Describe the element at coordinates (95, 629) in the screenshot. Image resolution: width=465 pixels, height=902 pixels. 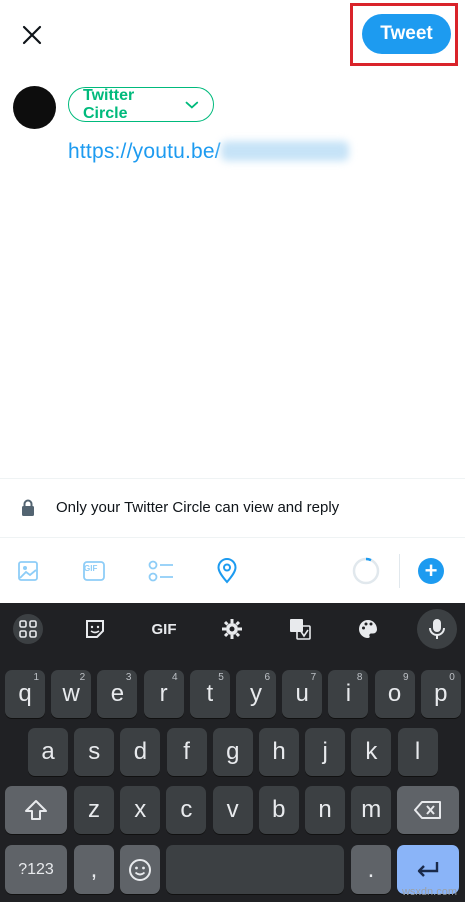
I see `sticker-button` at that location.